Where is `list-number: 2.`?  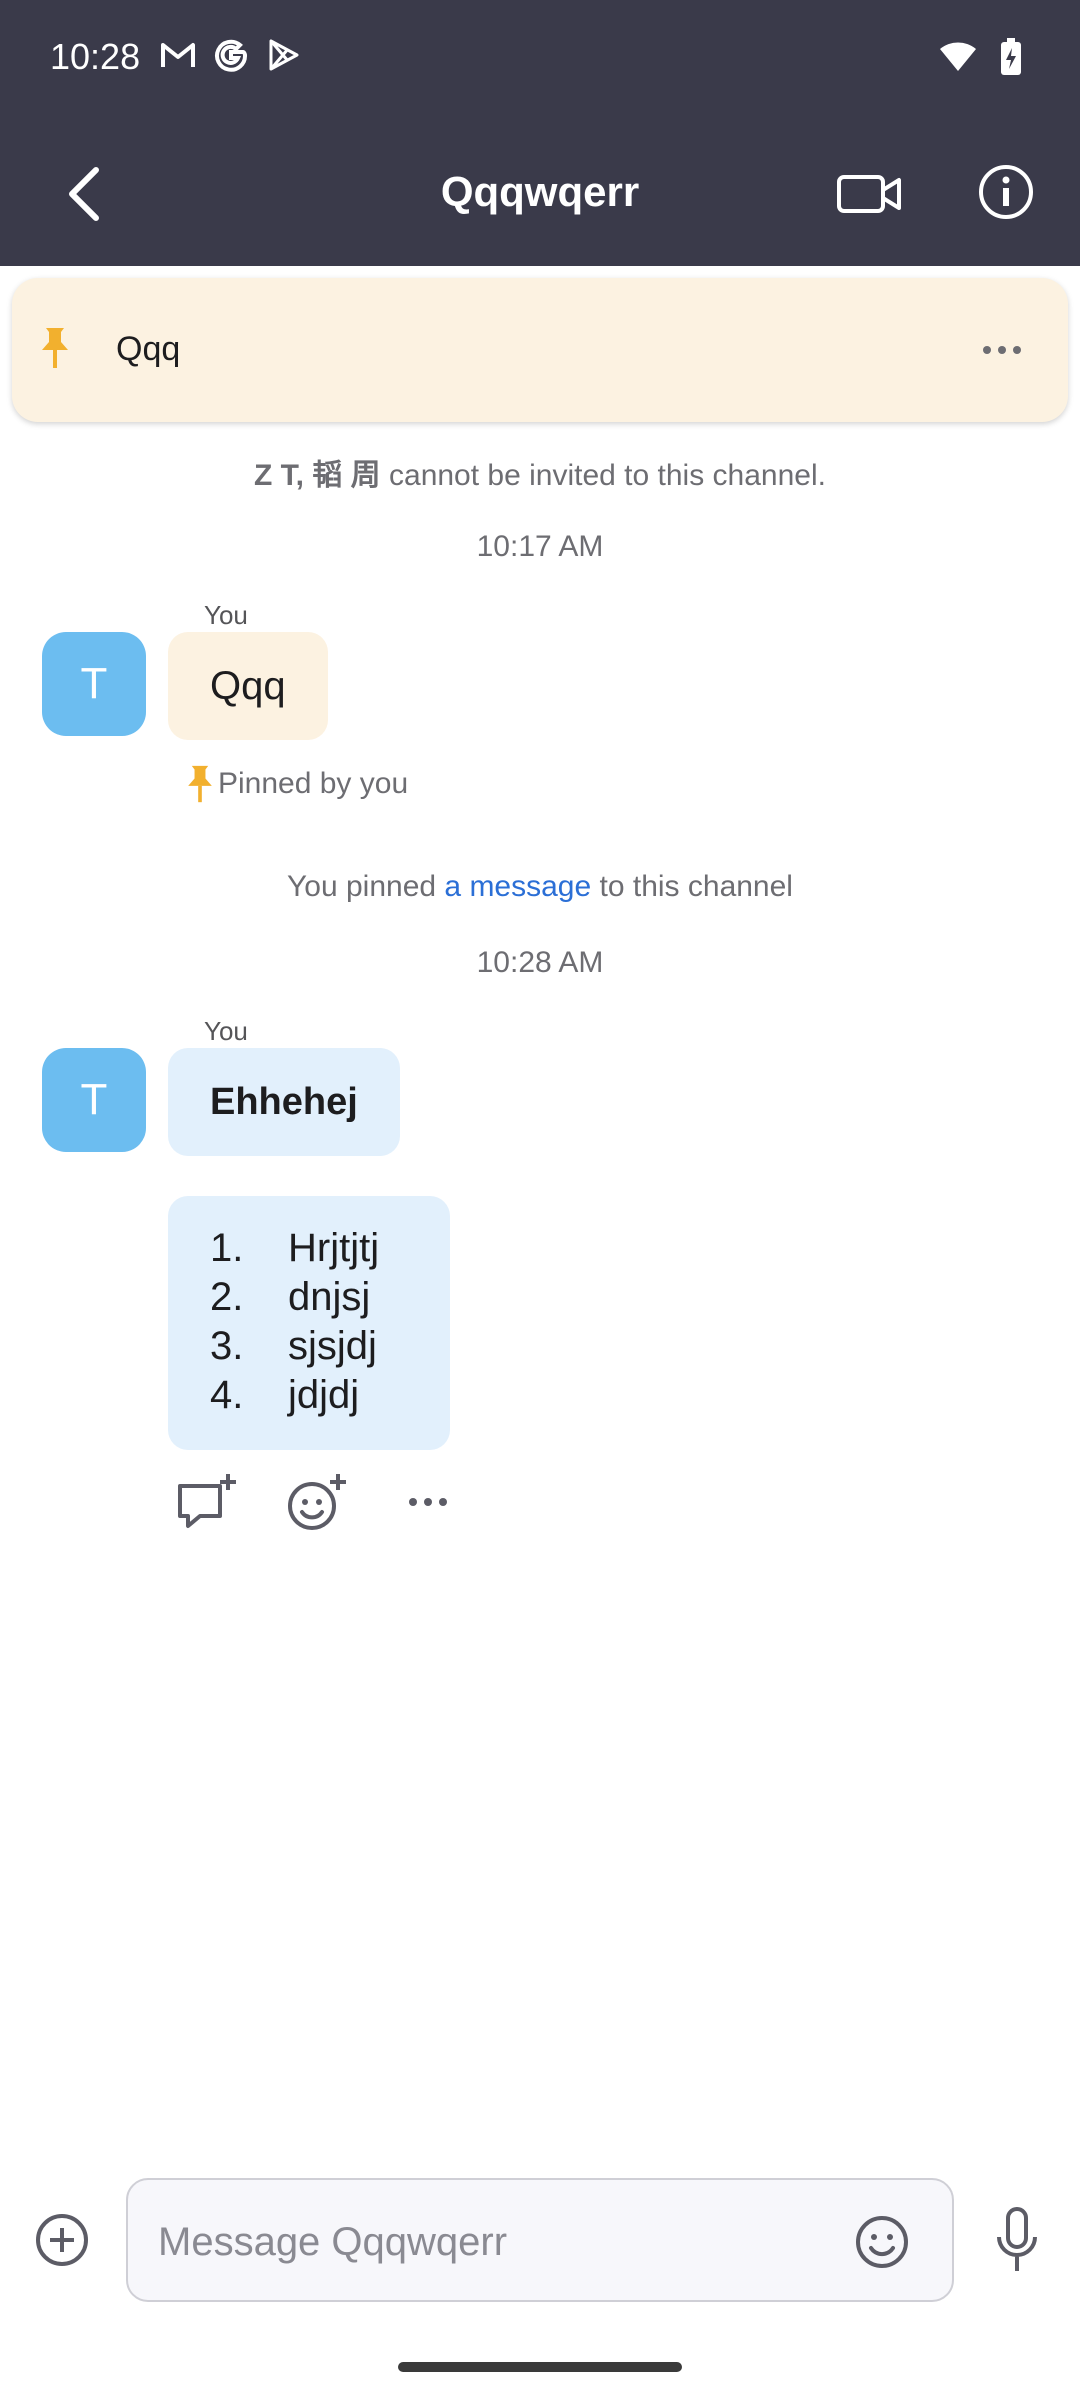
list-number: 2. is located at coordinates (227, 1297).